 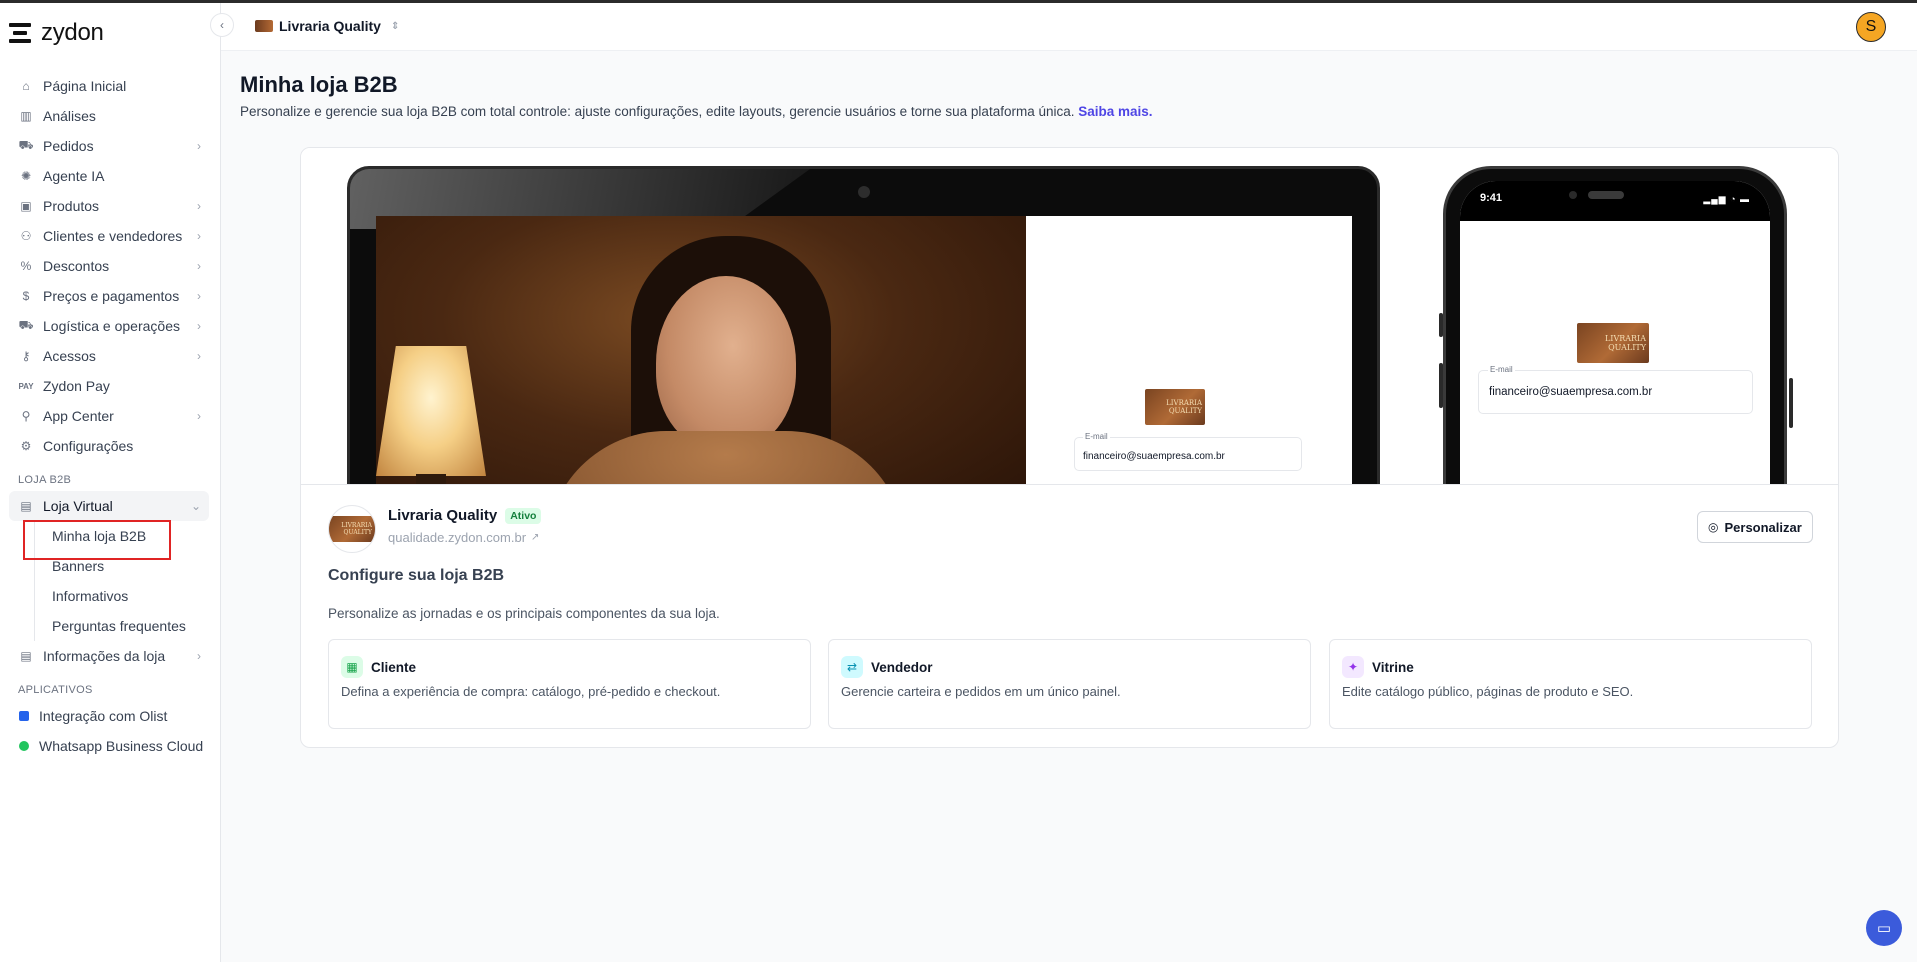 What do you see at coordinates (26, 506) in the screenshot?
I see `storefront-icon: ▤` at bounding box center [26, 506].